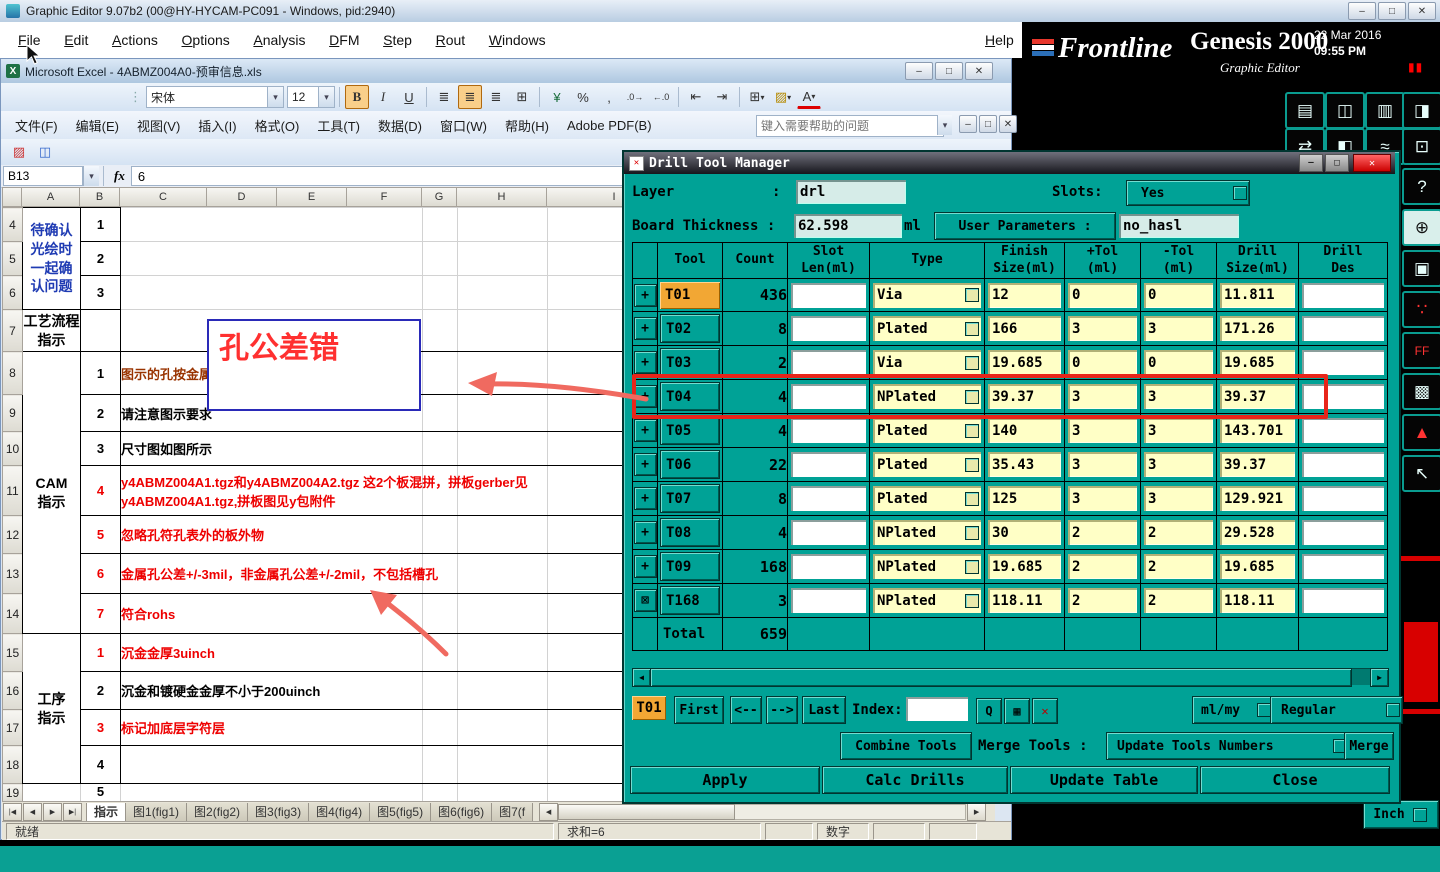 Image resolution: width=1440 pixels, height=872 pixels. Describe the element at coordinates (635, 97) in the screenshot. I see `increase-decimal-button: .0→` at that location.